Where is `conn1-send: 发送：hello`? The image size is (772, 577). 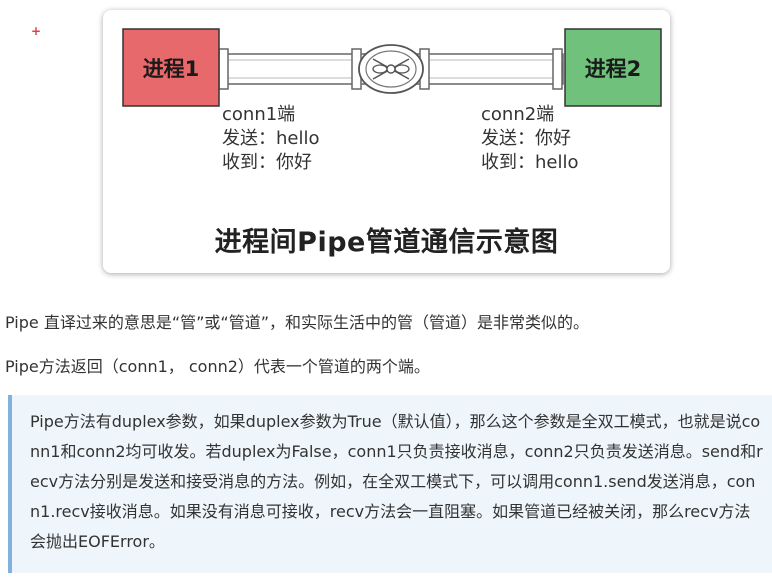
conn1-send: 发送：hello is located at coordinates (271, 138).